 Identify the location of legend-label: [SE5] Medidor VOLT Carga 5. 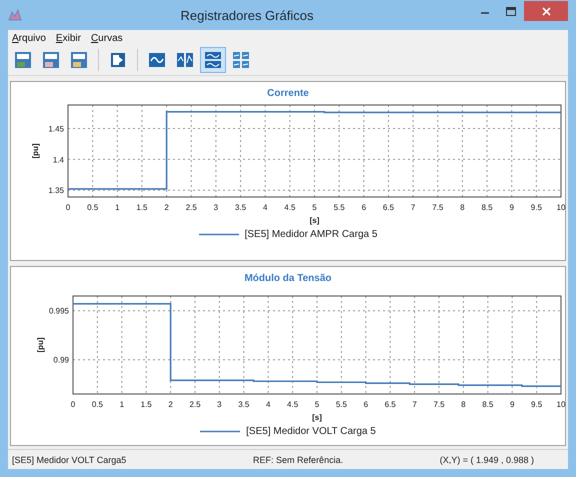
(311, 431).